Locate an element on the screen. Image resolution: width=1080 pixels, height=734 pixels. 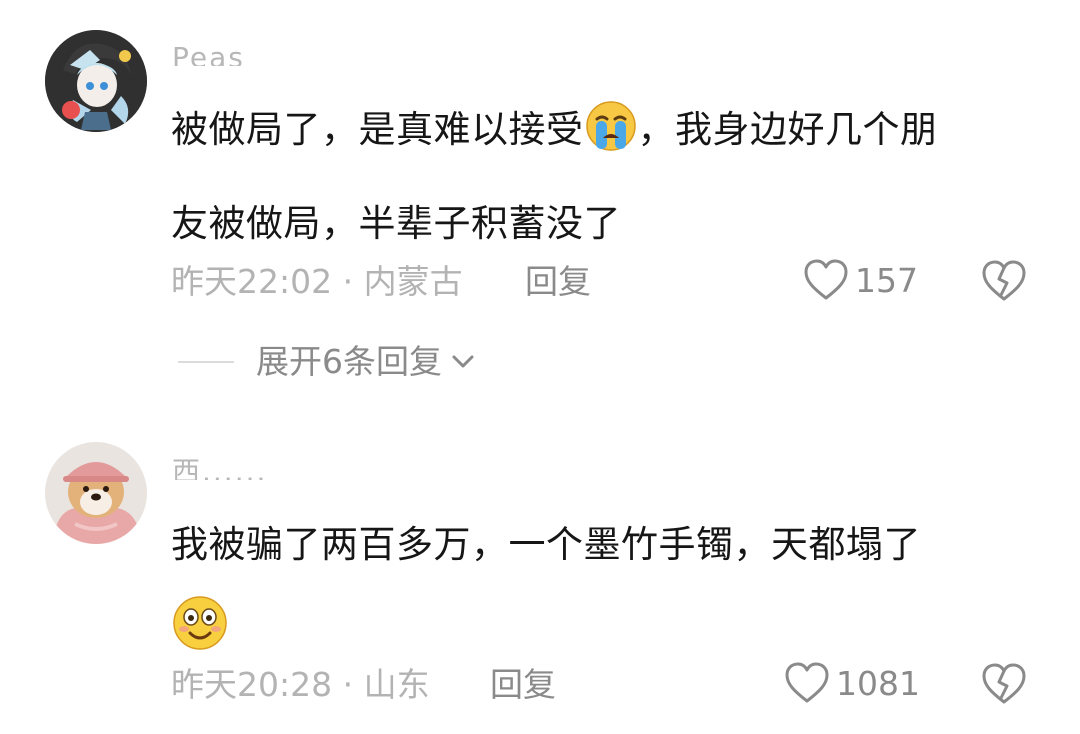
comment-text-line: 我被骗了两百多万，一个墨竹手镯，天都塌了 is located at coordinates (546, 544).